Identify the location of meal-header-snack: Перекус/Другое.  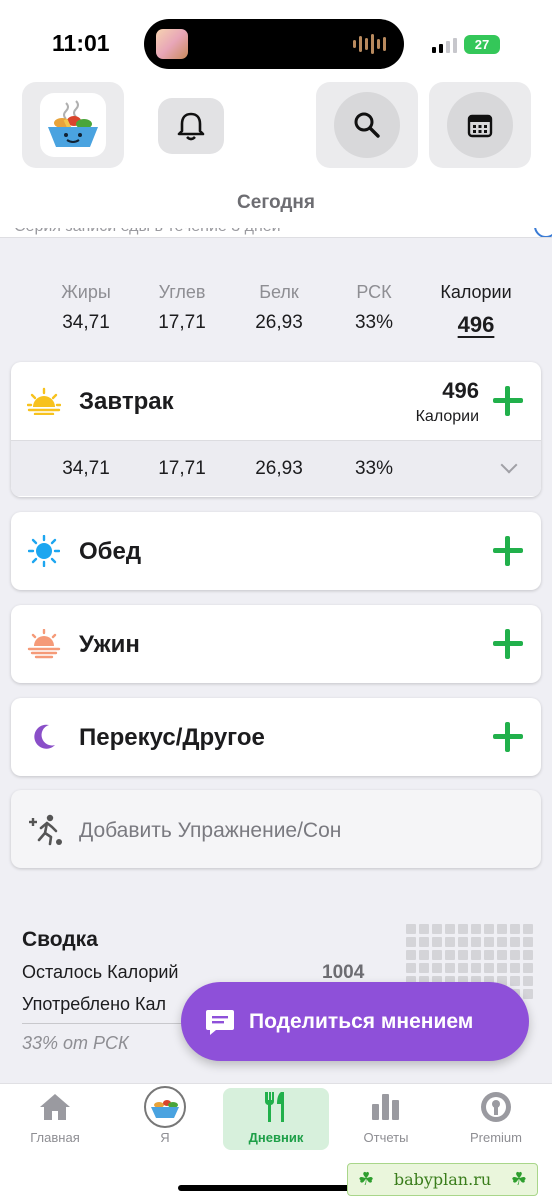
(276, 737).